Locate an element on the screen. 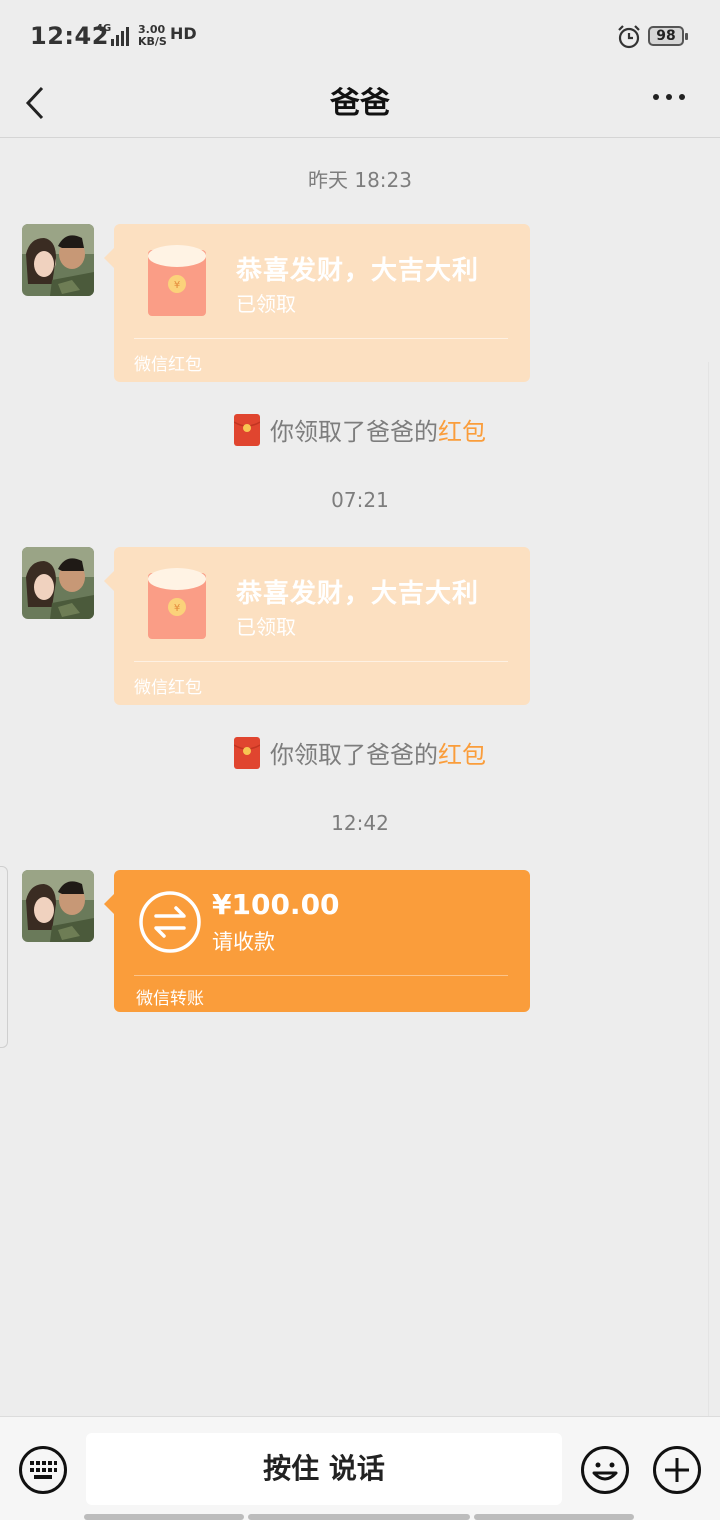  transfer-amount: ¥100.00 is located at coordinates (276, 904).